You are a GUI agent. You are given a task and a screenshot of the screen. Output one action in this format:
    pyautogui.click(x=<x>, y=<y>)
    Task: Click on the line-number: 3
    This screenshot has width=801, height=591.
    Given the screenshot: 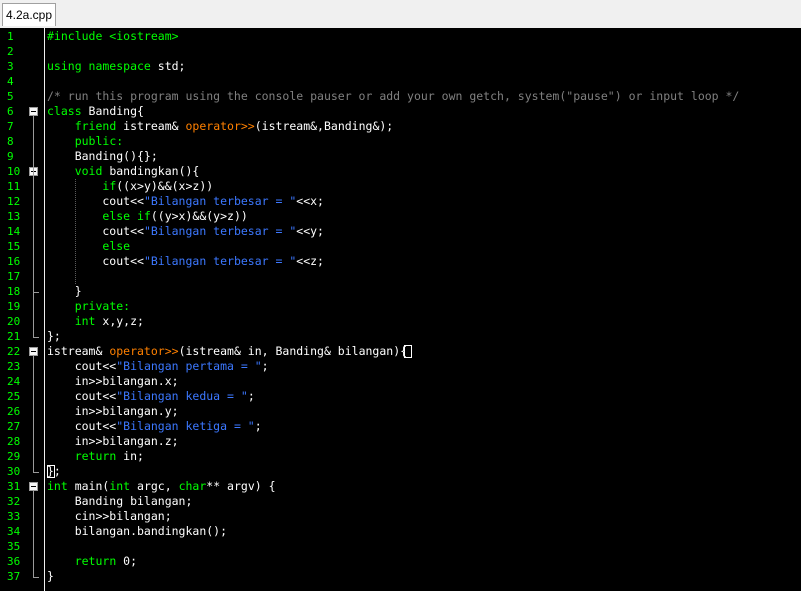 What is the action you would take?
    pyautogui.click(x=10, y=66)
    